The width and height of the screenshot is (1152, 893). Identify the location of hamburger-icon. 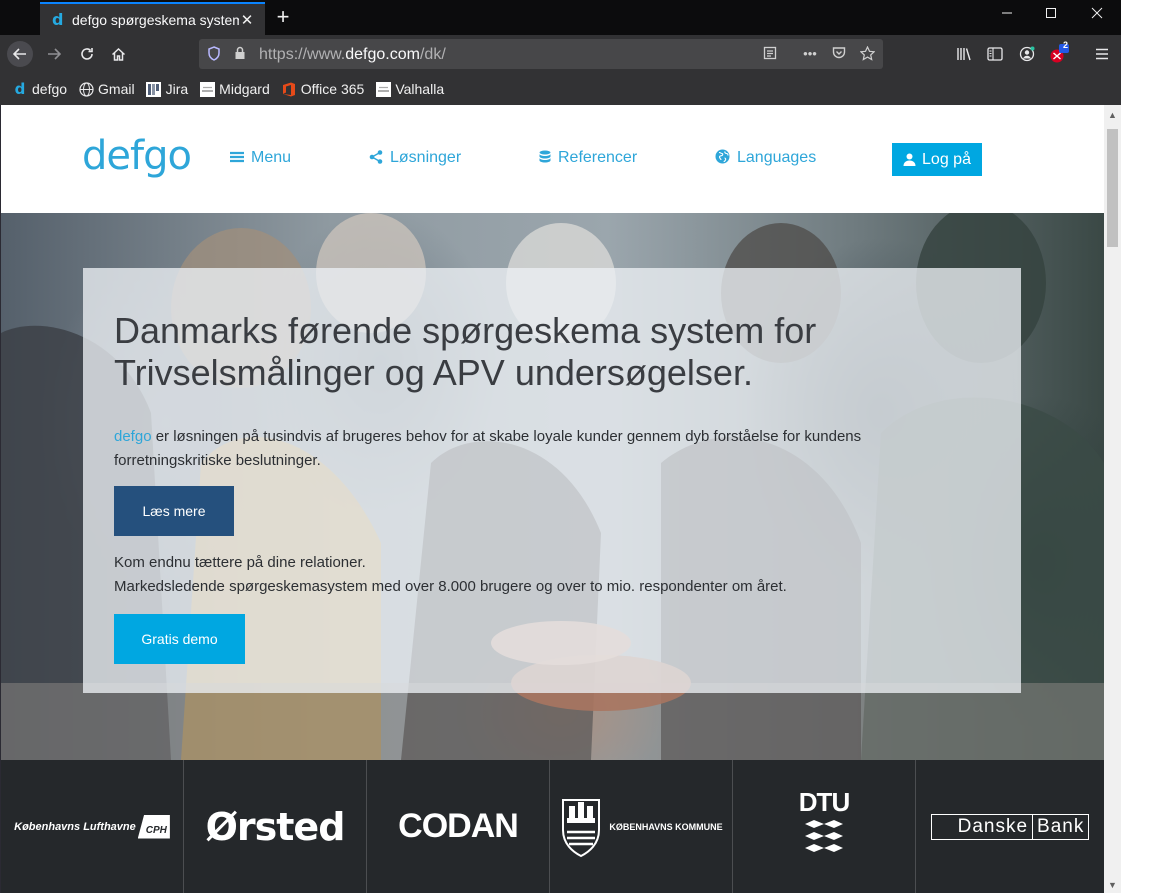
(237, 158).